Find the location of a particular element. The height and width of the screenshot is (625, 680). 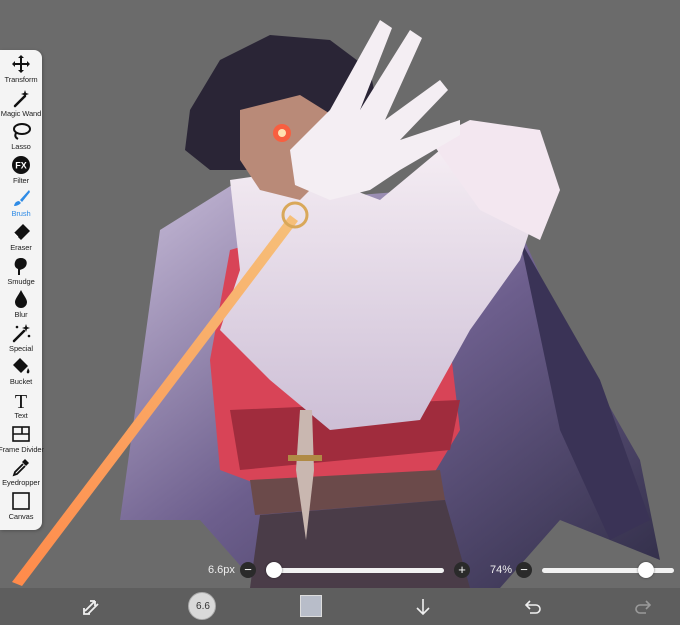

tool-eyedropper: Eyedropper is located at coordinates (21, 474).